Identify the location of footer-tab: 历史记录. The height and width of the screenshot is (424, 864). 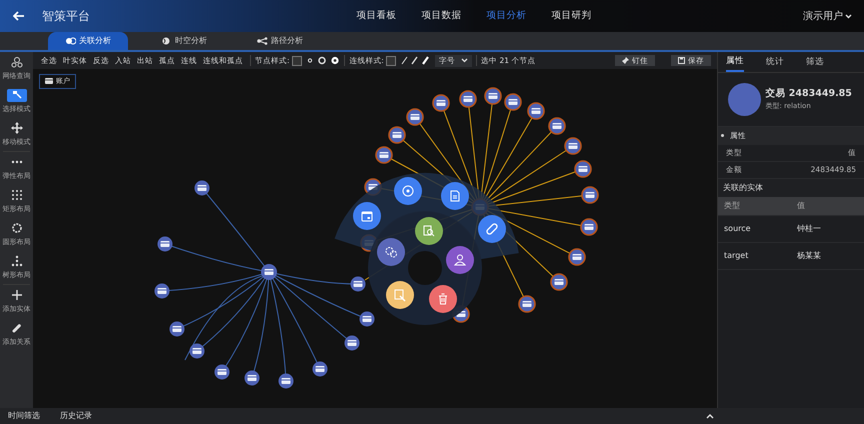
(76, 416).